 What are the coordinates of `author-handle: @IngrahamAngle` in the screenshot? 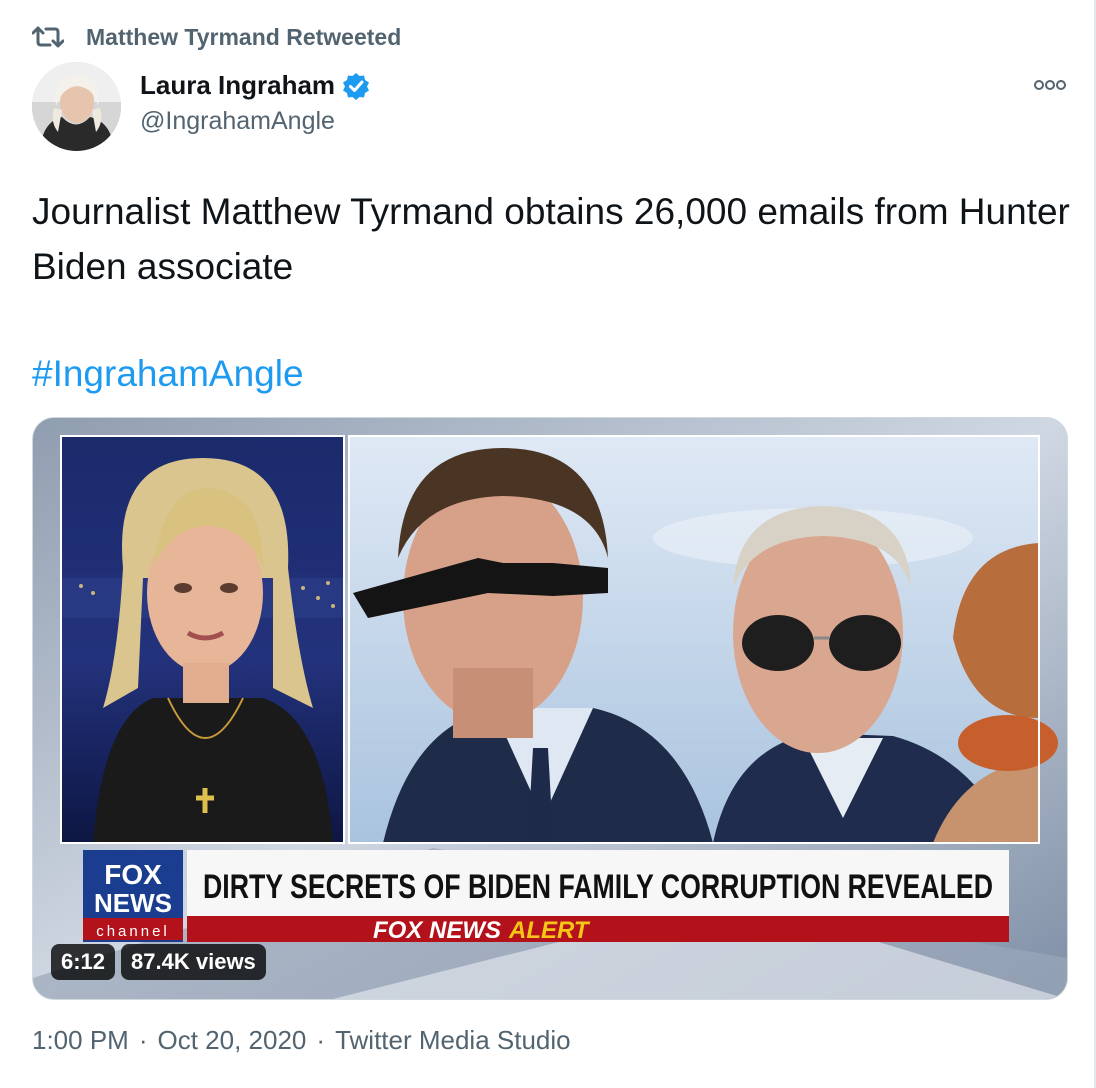 It's located at (255, 121).